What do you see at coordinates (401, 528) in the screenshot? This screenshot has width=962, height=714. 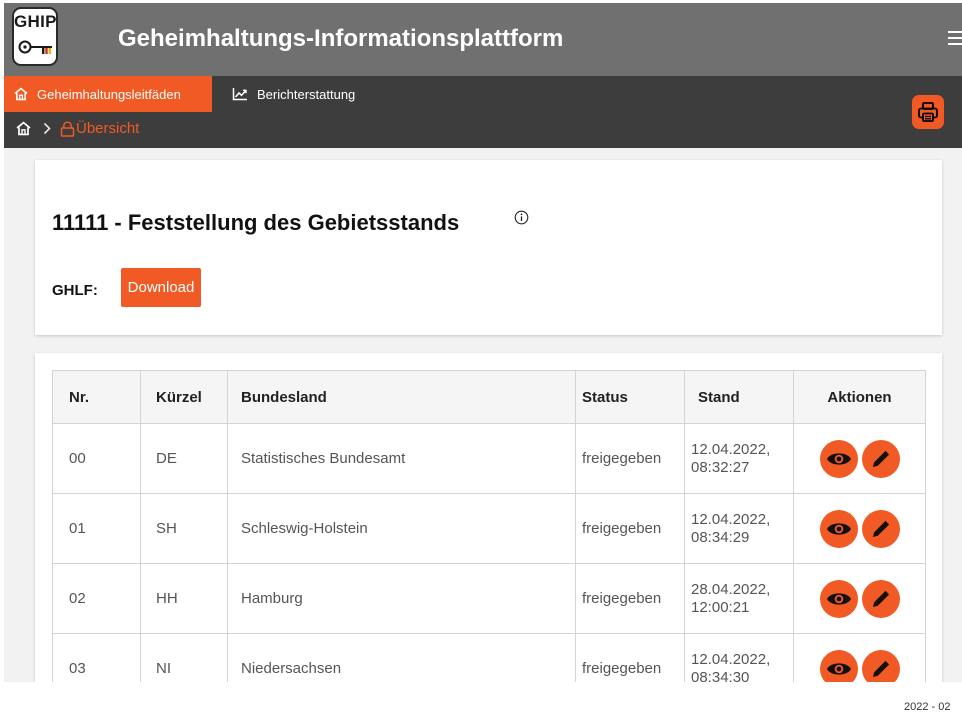 I see `cell-bundesland: Schleswig-Holstein` at bounding box center [401, 528].